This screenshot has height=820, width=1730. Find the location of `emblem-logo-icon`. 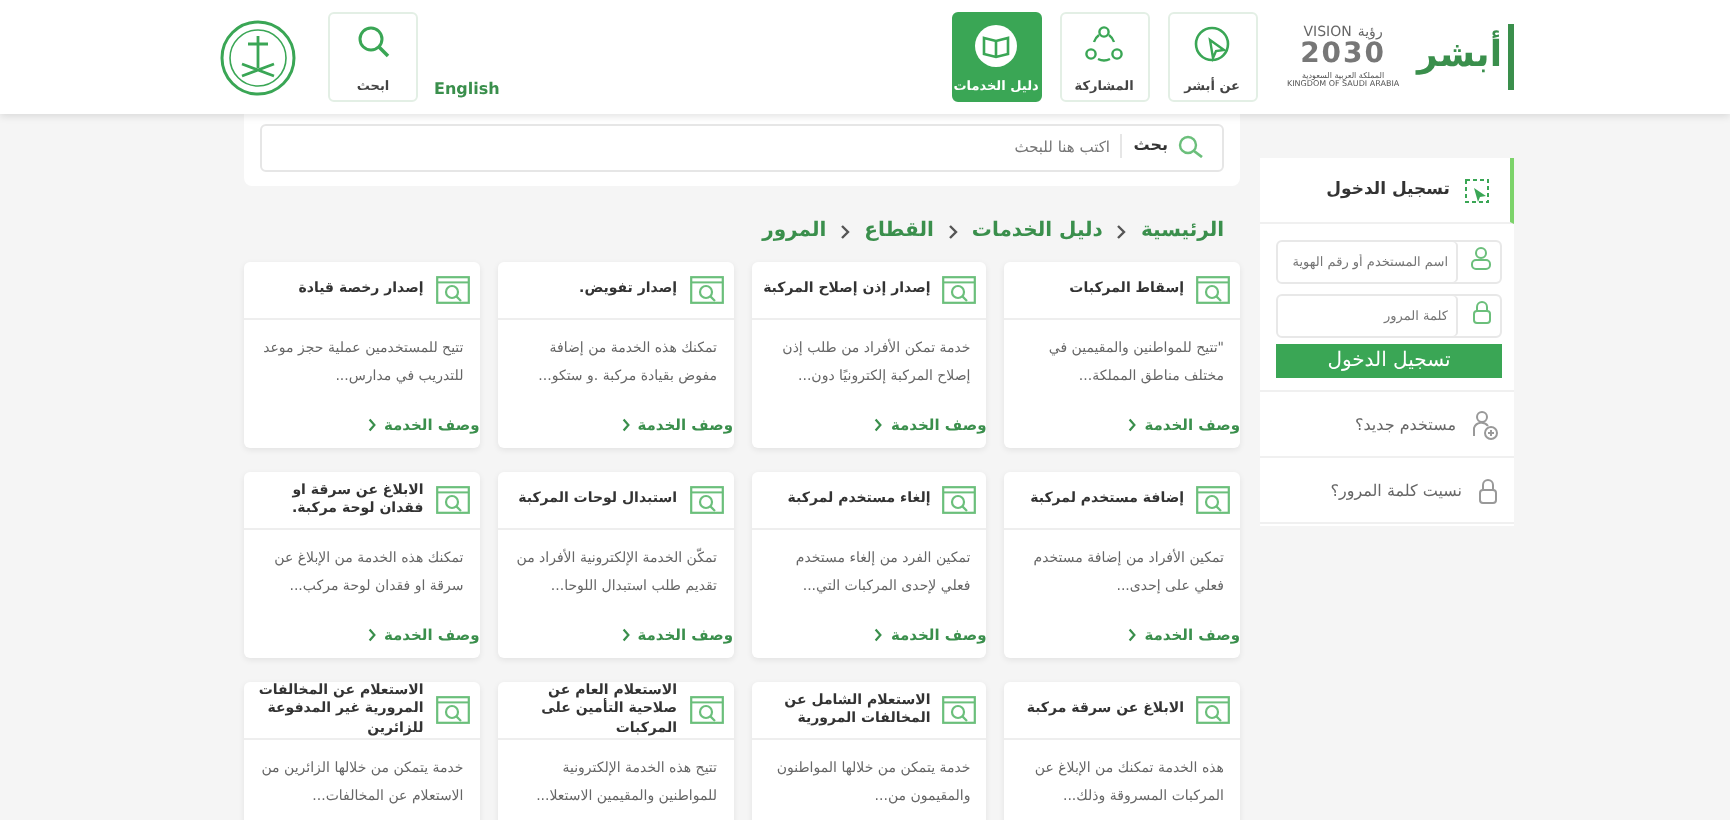

emblem-logo-icon is located at coordinates (258, 57).